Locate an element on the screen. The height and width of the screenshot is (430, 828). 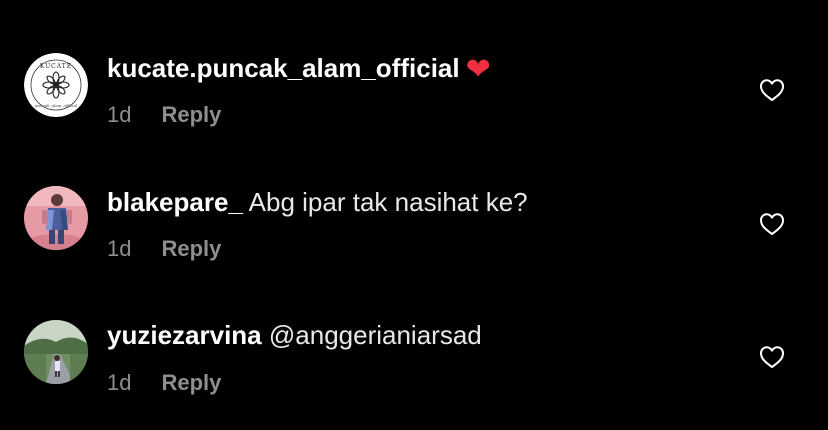
comment-line: yuziezarvina @anggerianiarsad is located at coordinates (294, 335).